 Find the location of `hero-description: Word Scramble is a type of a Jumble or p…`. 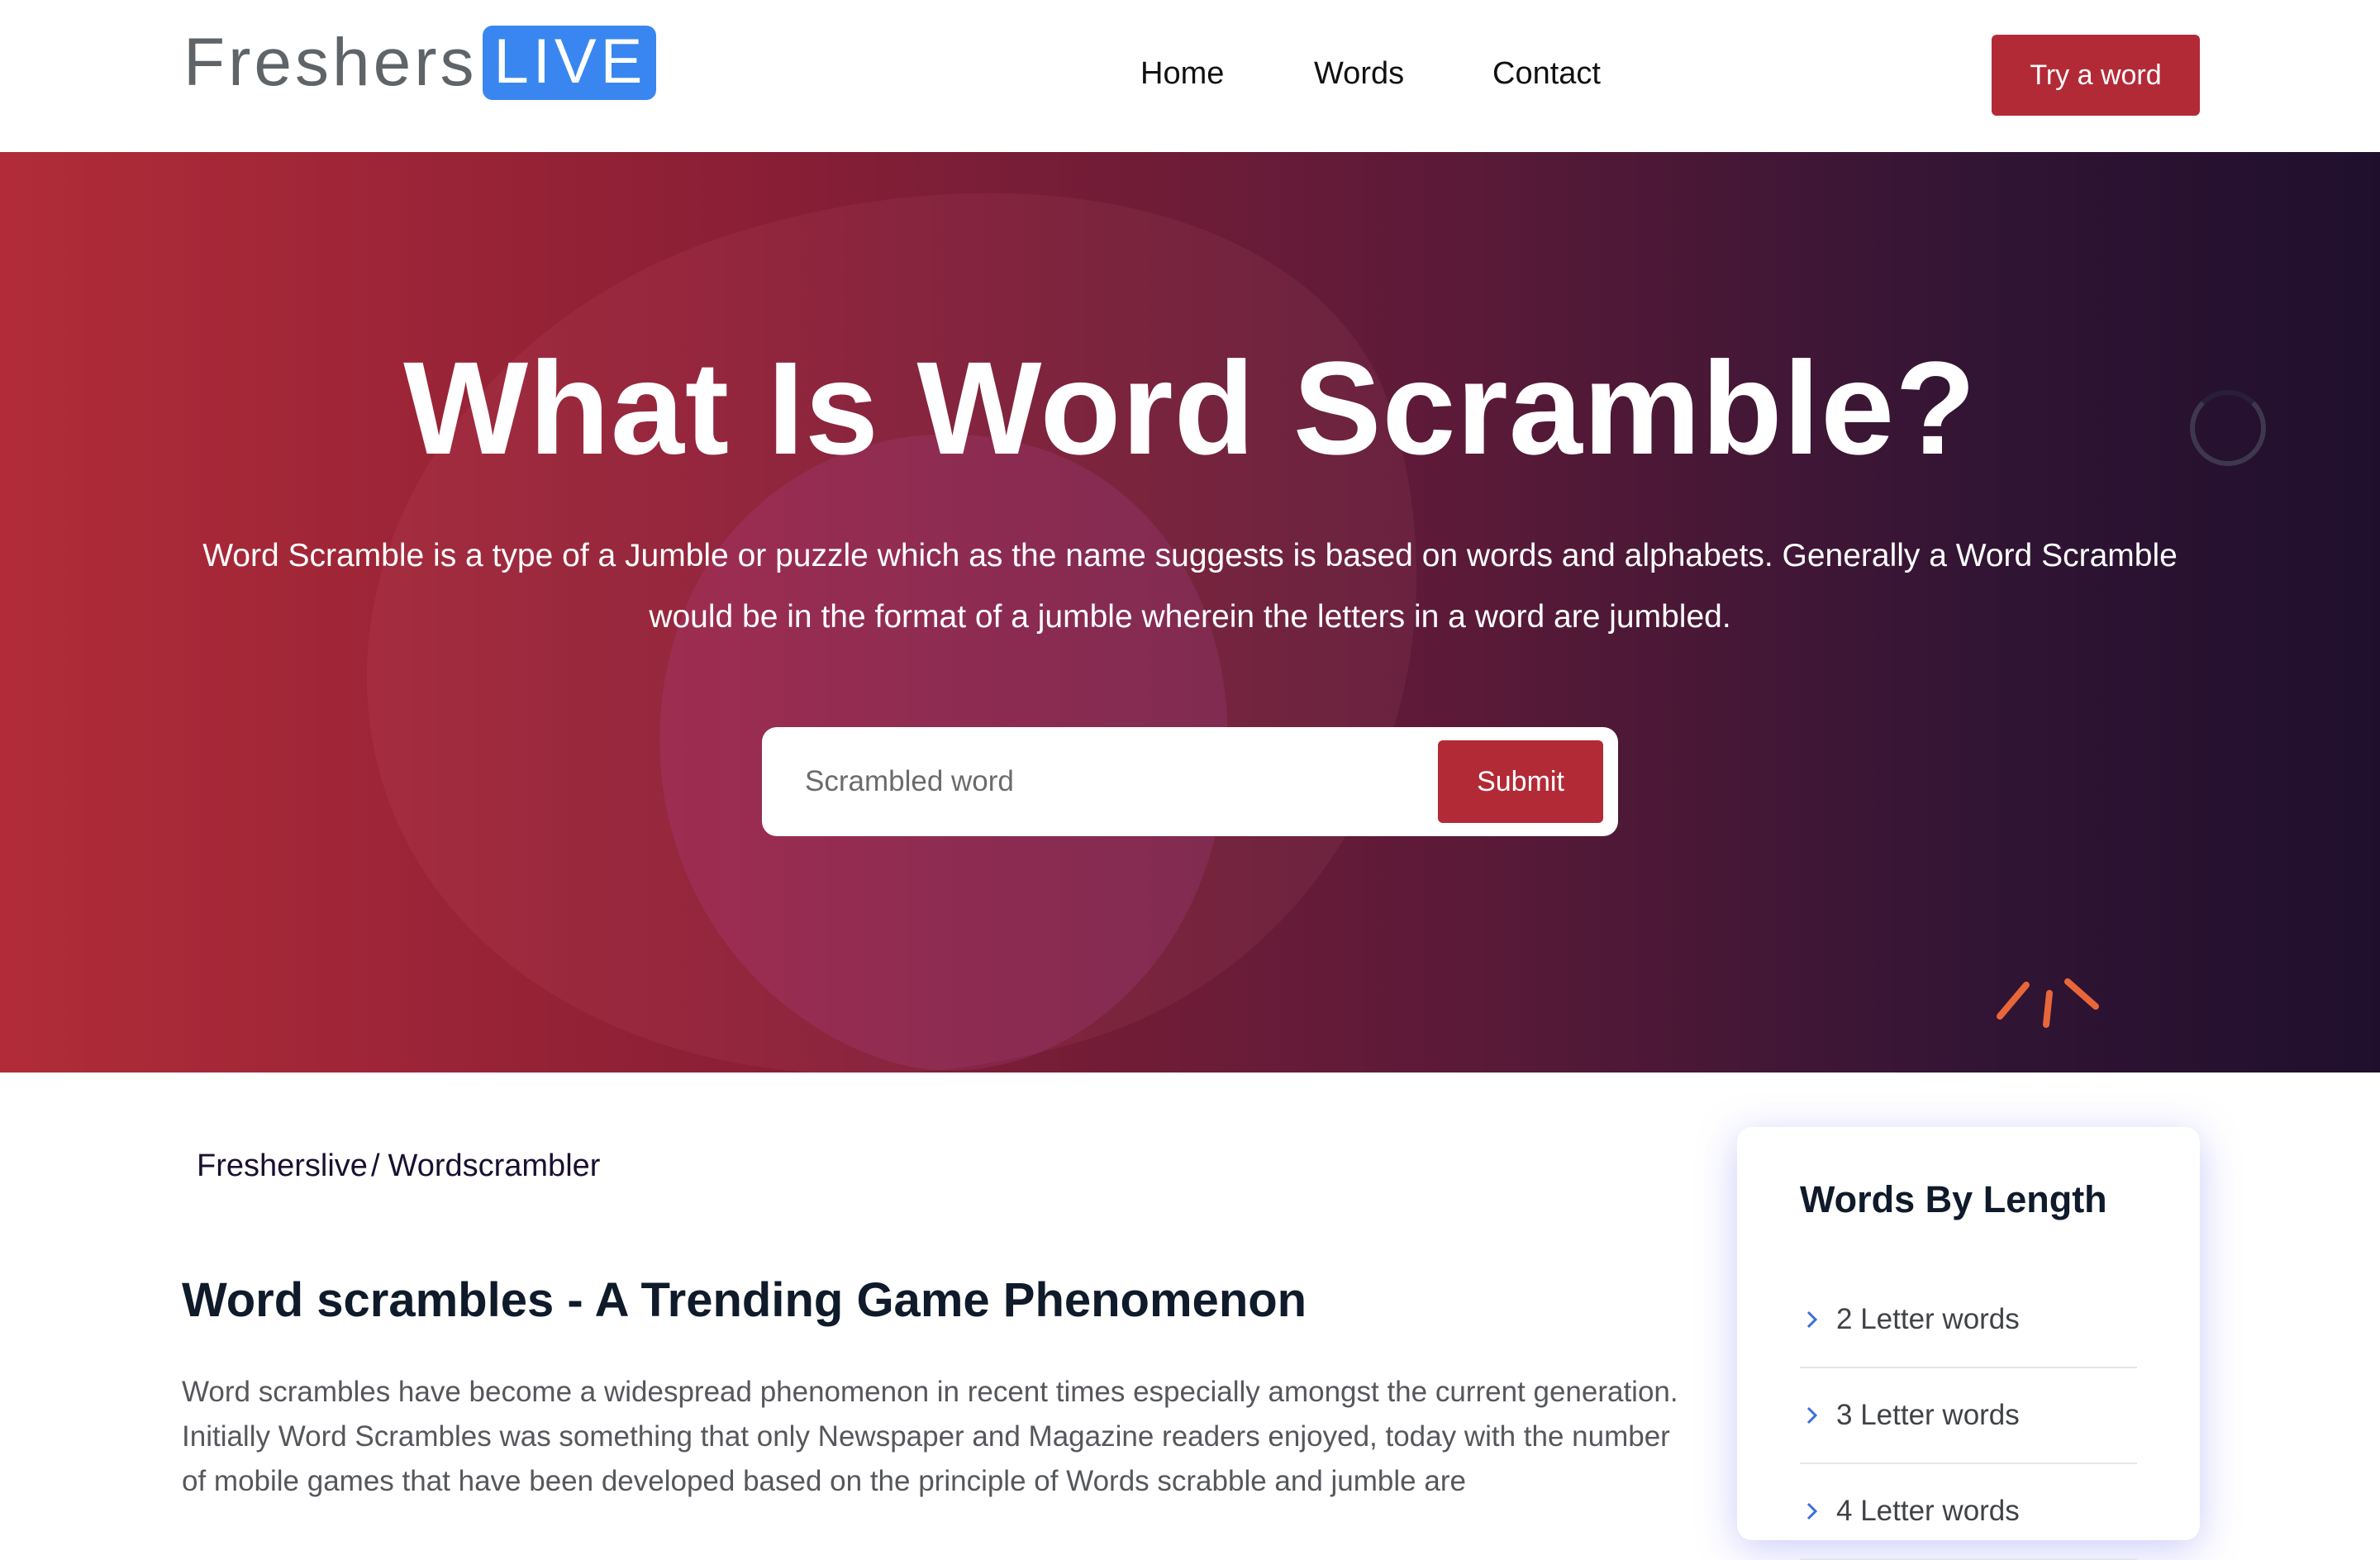

hero-description: Word Scramble is a type of a Jumble or p… is located at coordinates (1190, 586).